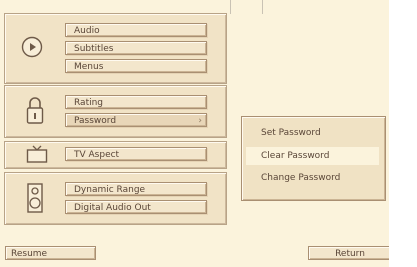 The image size is (417, 267). I want to click on menus-button: Menus, so click(136, 66).